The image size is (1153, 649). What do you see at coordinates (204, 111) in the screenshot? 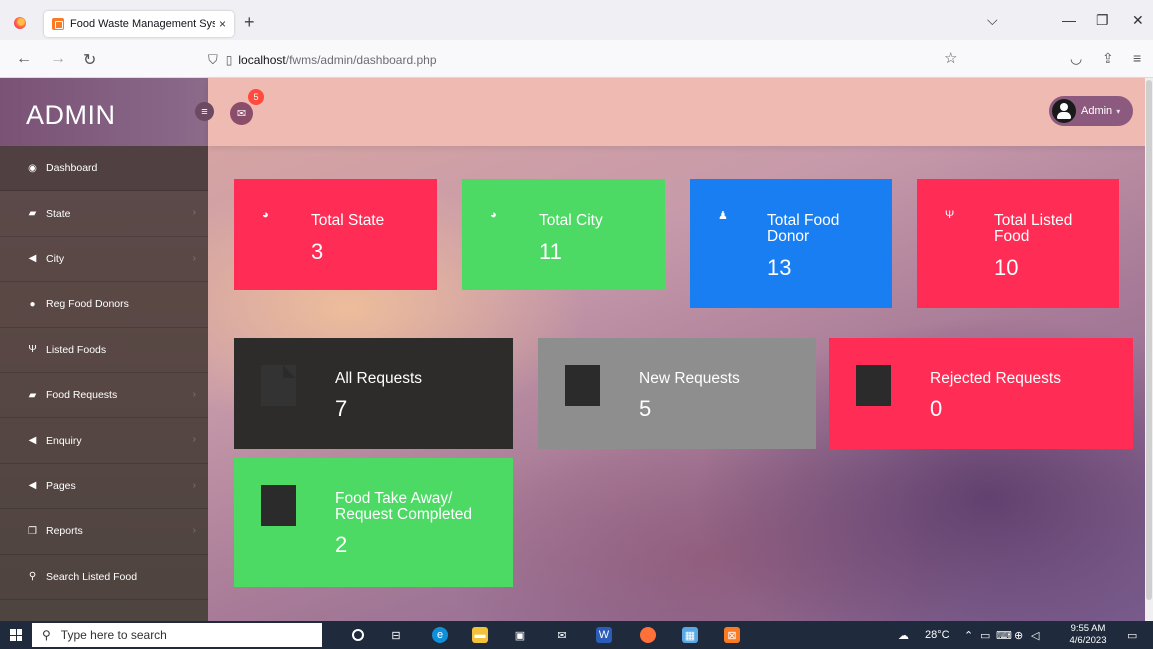
I see `sidebar-toggle-button: ≡` at bounding box center [204, 111].